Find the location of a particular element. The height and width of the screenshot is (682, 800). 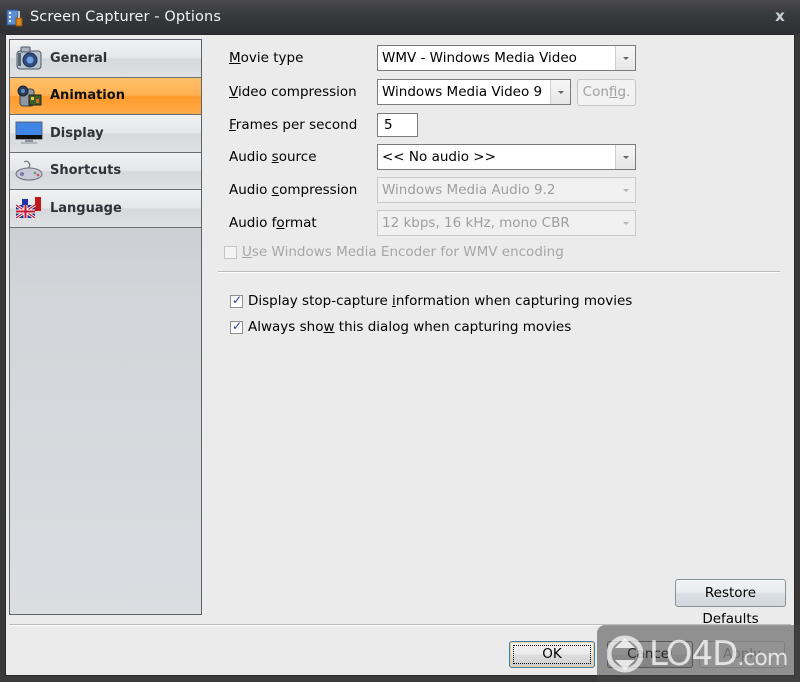

sidebar-item-shortcuts: Shortcuts is located at coordinates (105, 171).